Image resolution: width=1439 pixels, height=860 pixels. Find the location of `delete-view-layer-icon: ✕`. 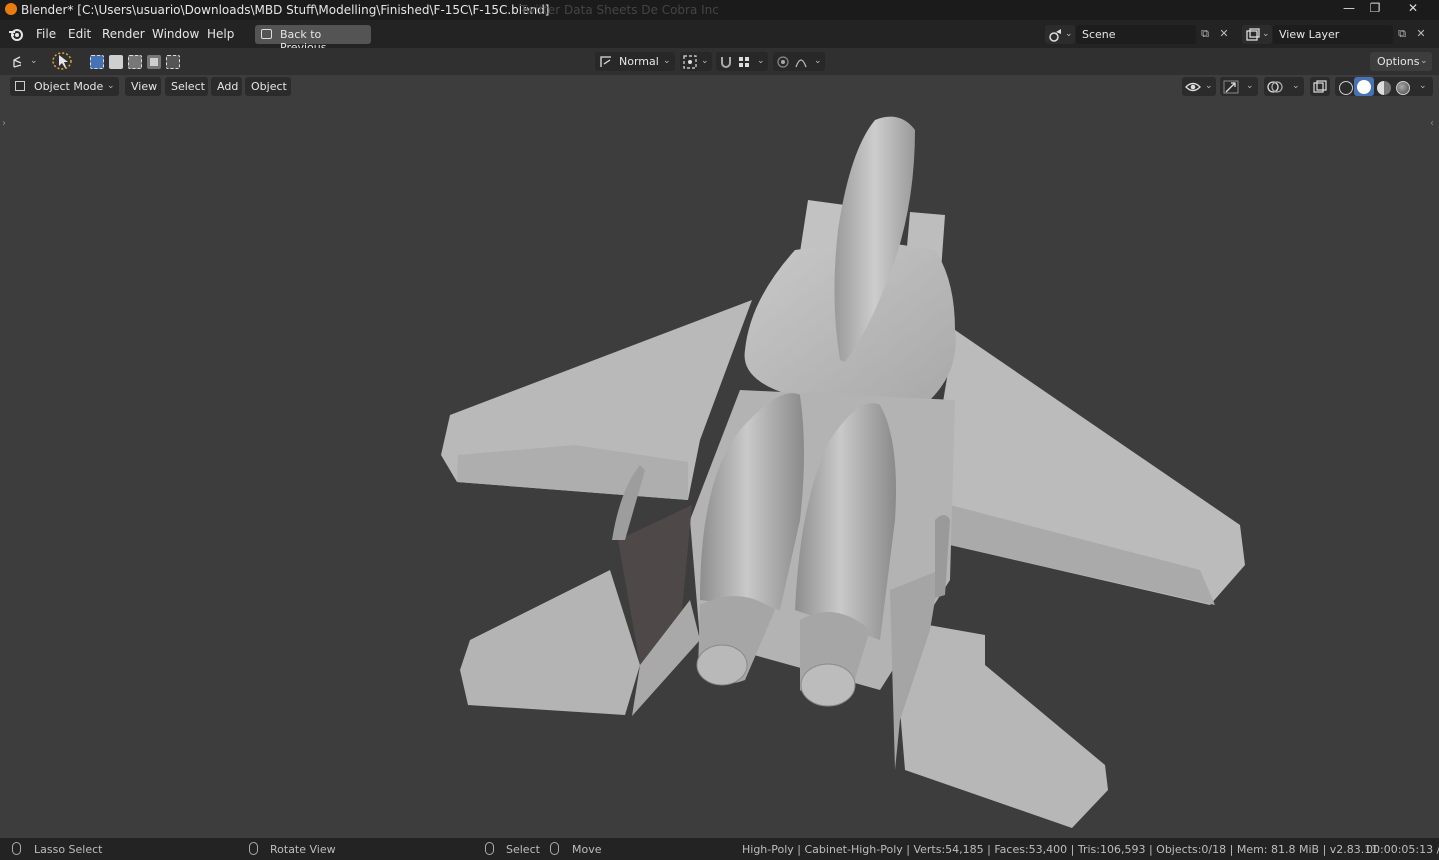

delete-view-layer-icon: ✕ is located at coordinates (1421, 34).